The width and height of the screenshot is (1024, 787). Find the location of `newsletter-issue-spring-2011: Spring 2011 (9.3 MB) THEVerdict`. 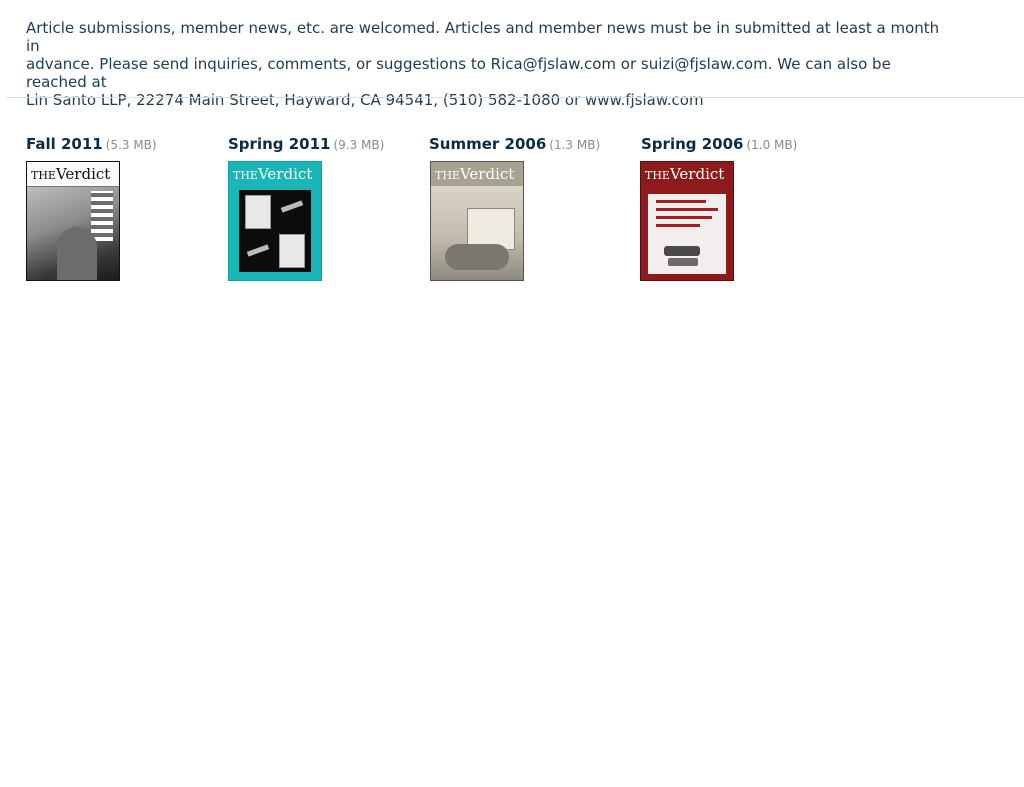

newsletter-issue-spring-2011: Spring 2011 (9.3 MB) THEVerdict is located at coordinates (306, 207).